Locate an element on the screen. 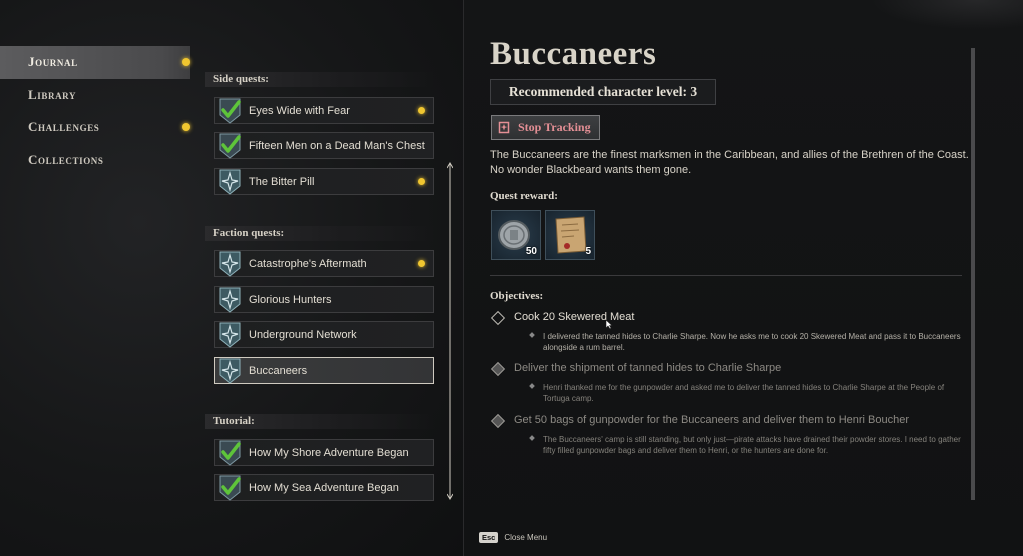  section-divider is located at coordinates (726, 275).